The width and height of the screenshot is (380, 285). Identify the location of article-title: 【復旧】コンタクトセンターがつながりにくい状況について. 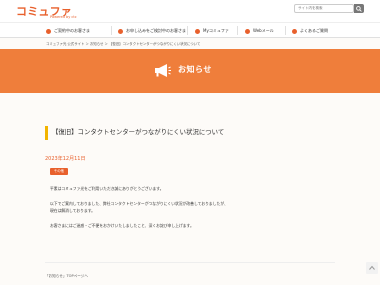
(138, 132).